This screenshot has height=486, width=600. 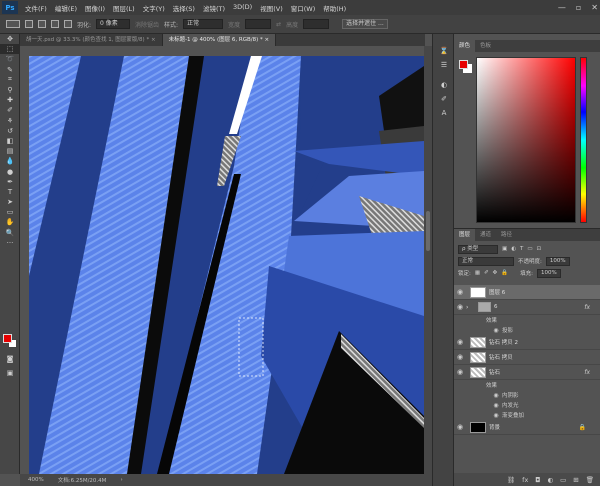 I want to click on brush-tool-icon: ✐, so click(x=10, y=110).